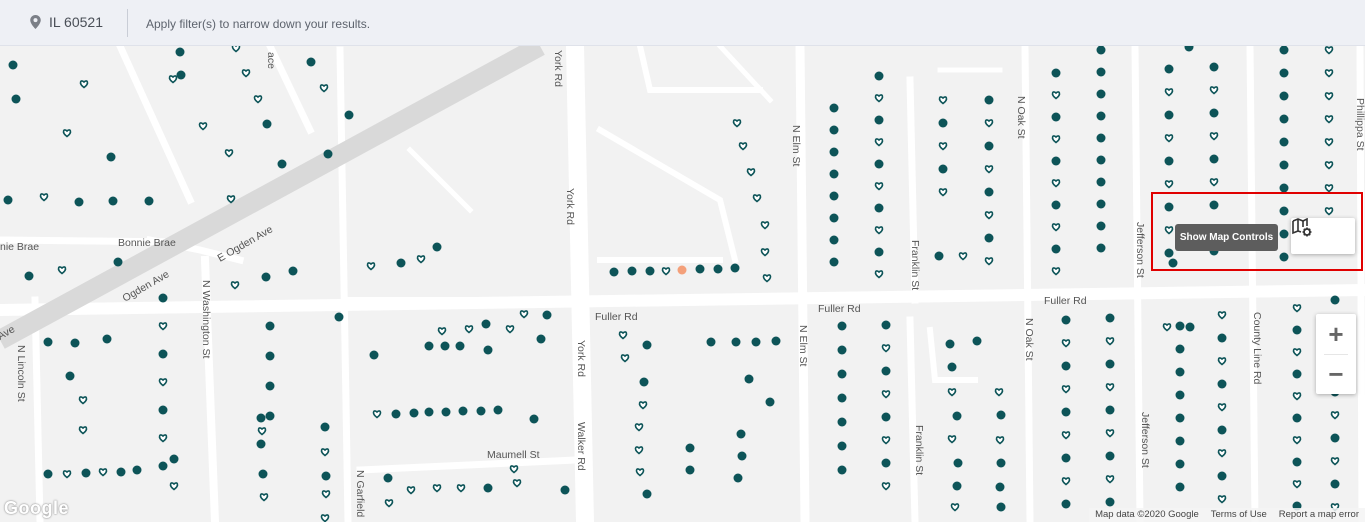  I want to click on show-map-controls-button, so click(1323, 236).